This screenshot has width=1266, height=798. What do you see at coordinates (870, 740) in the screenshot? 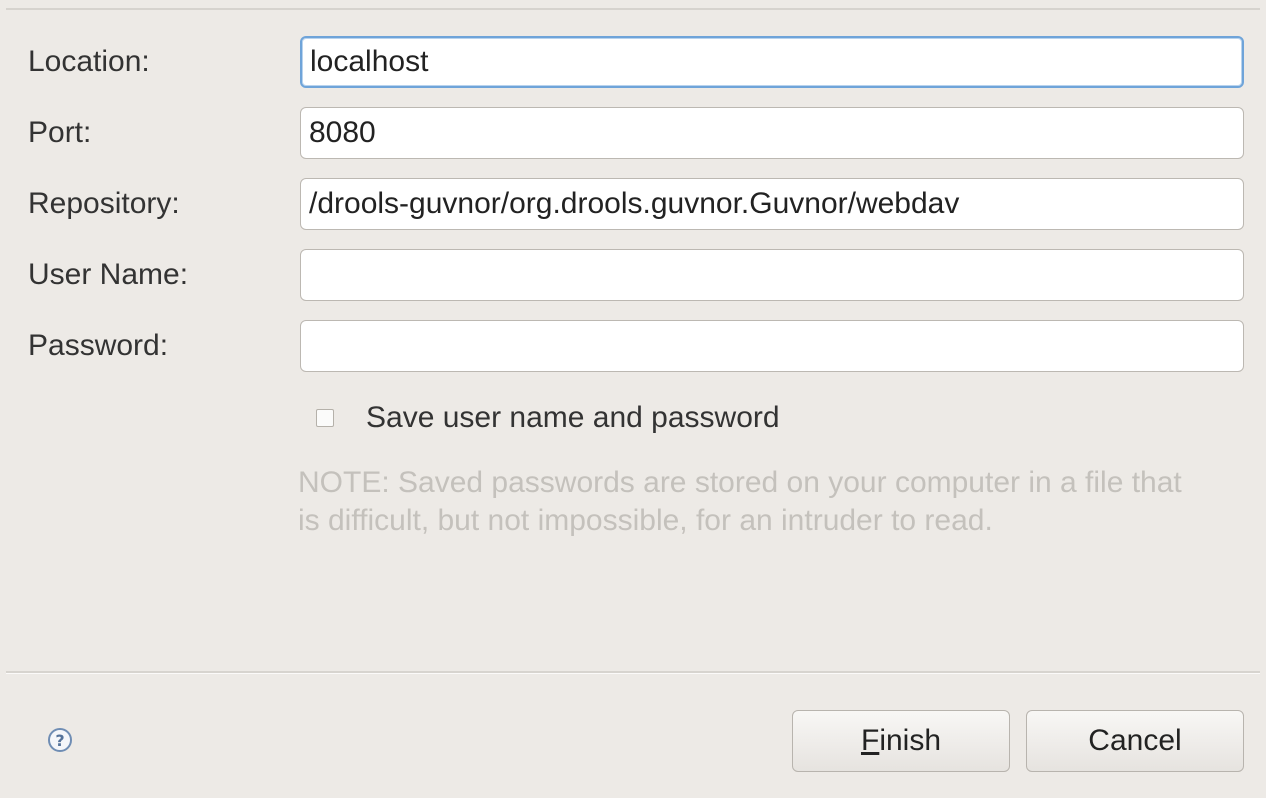
I see `finish-mnemonic: F` at bounding box center [870, 740].